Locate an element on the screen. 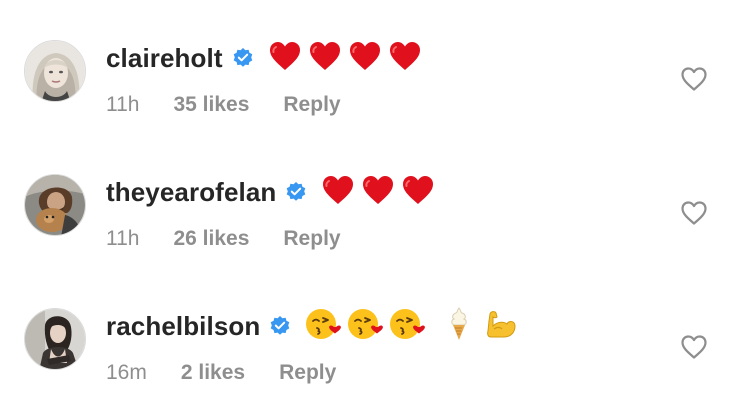 Image resolution: width=750 pixels, height=417 pixels. comment-meta: 16m 2 likes Reply is located at coordinates (221, 373).